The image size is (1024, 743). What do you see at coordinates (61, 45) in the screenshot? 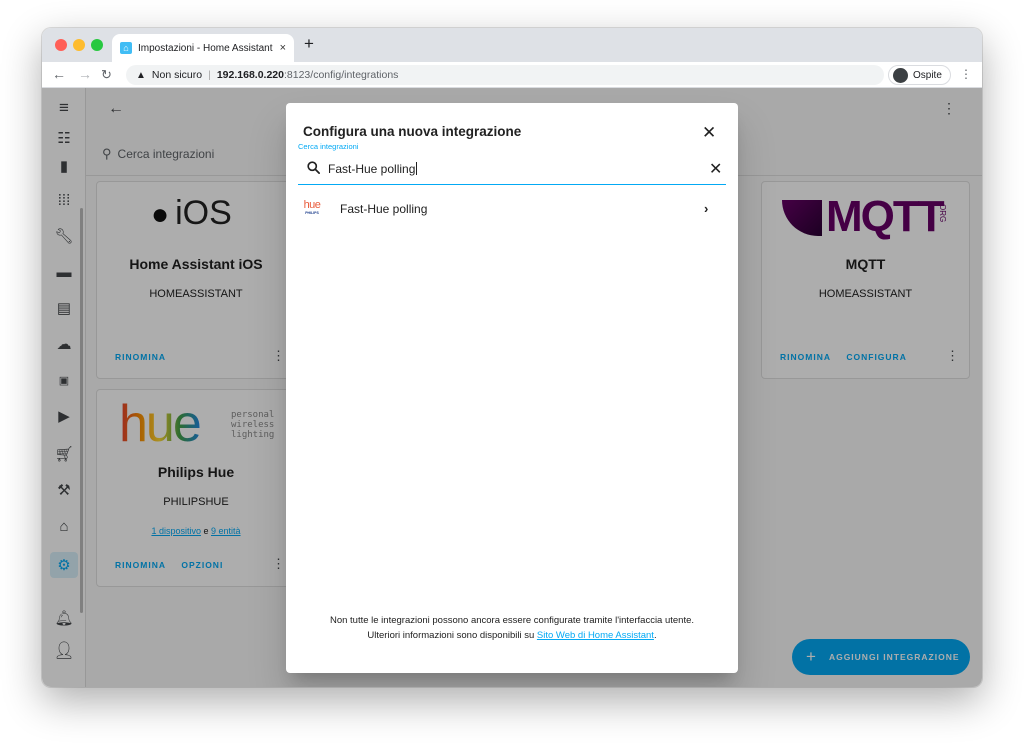
I see `close-window-button` at bounding box center [61, 45].